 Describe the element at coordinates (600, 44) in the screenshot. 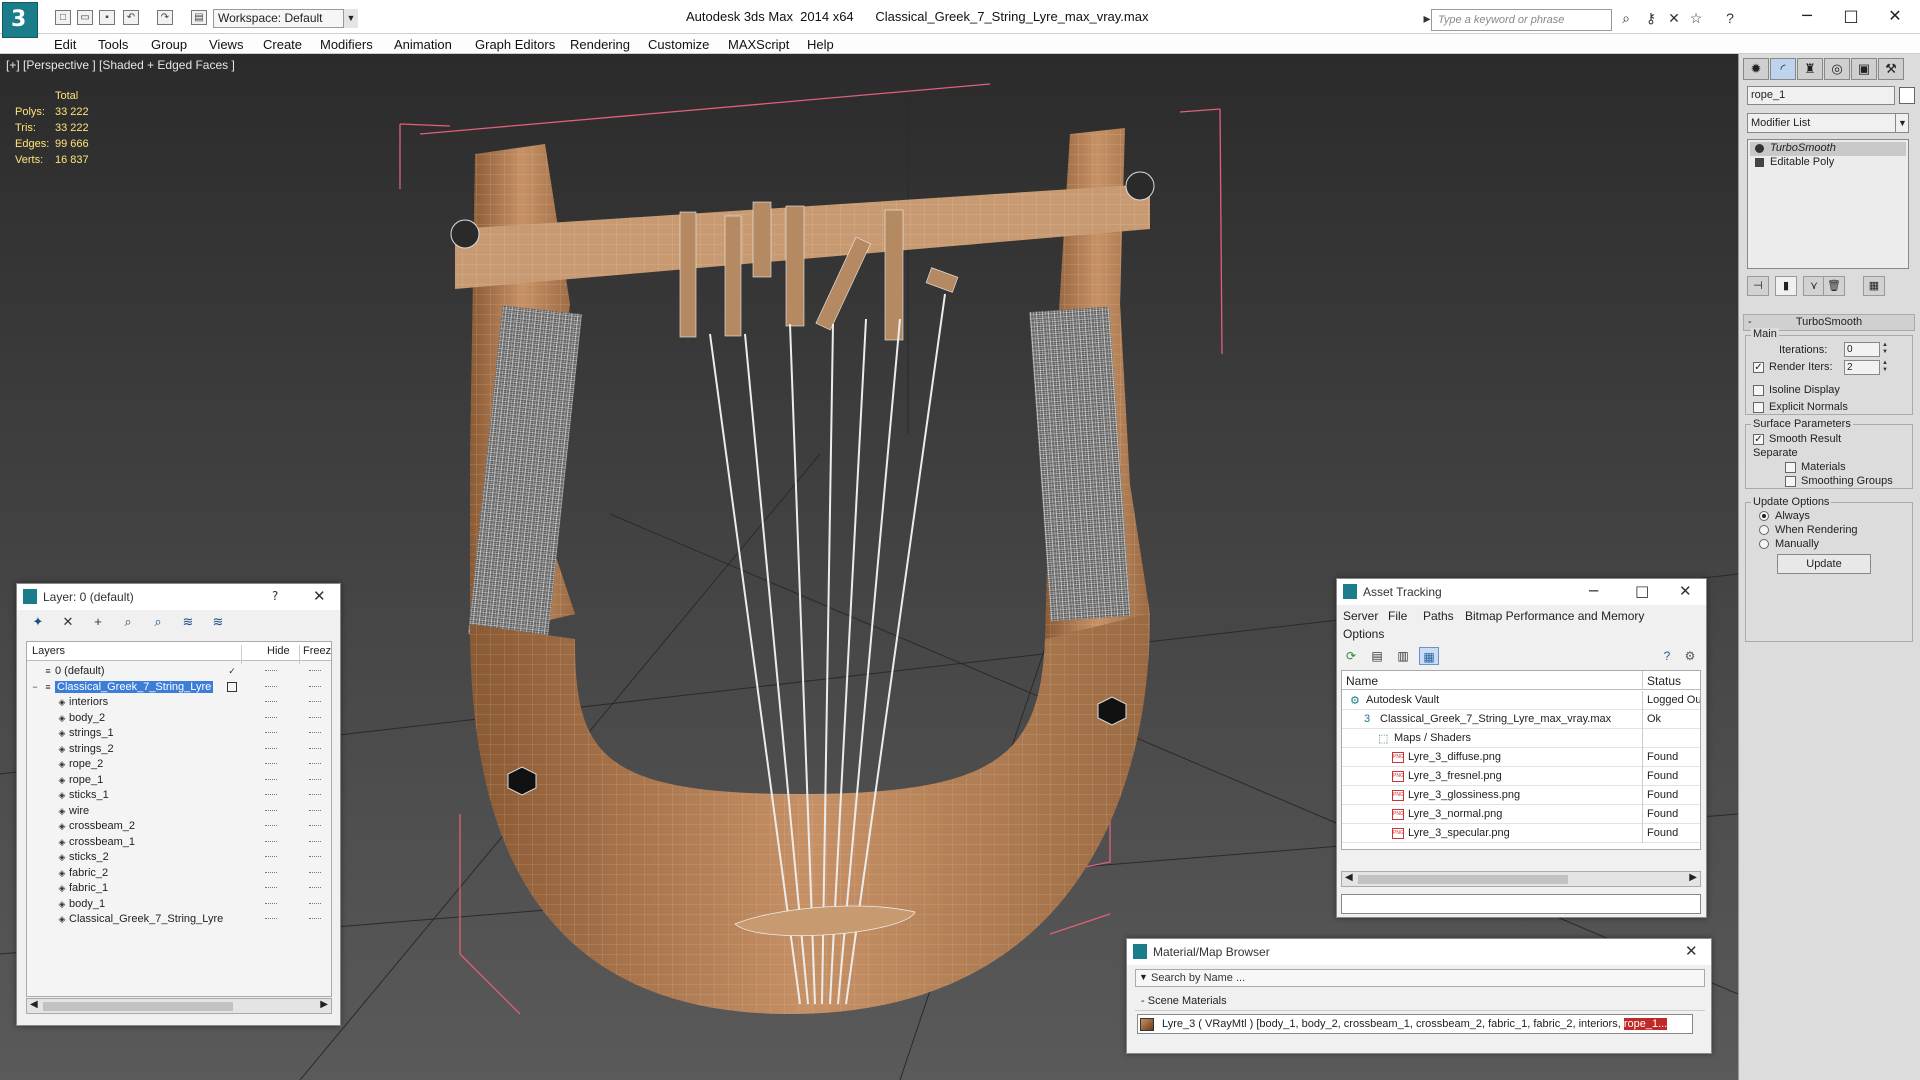

I see `menu-rendering: Rendering` at that location.